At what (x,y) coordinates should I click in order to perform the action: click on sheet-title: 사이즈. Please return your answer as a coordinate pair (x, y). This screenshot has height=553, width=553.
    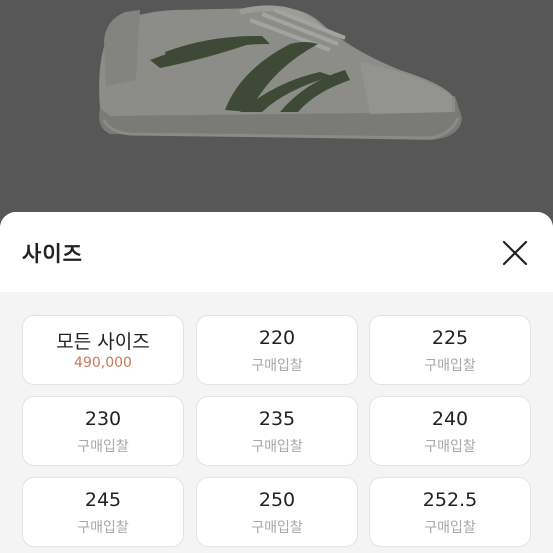
    Looking at the image, I should click on (52, 254).